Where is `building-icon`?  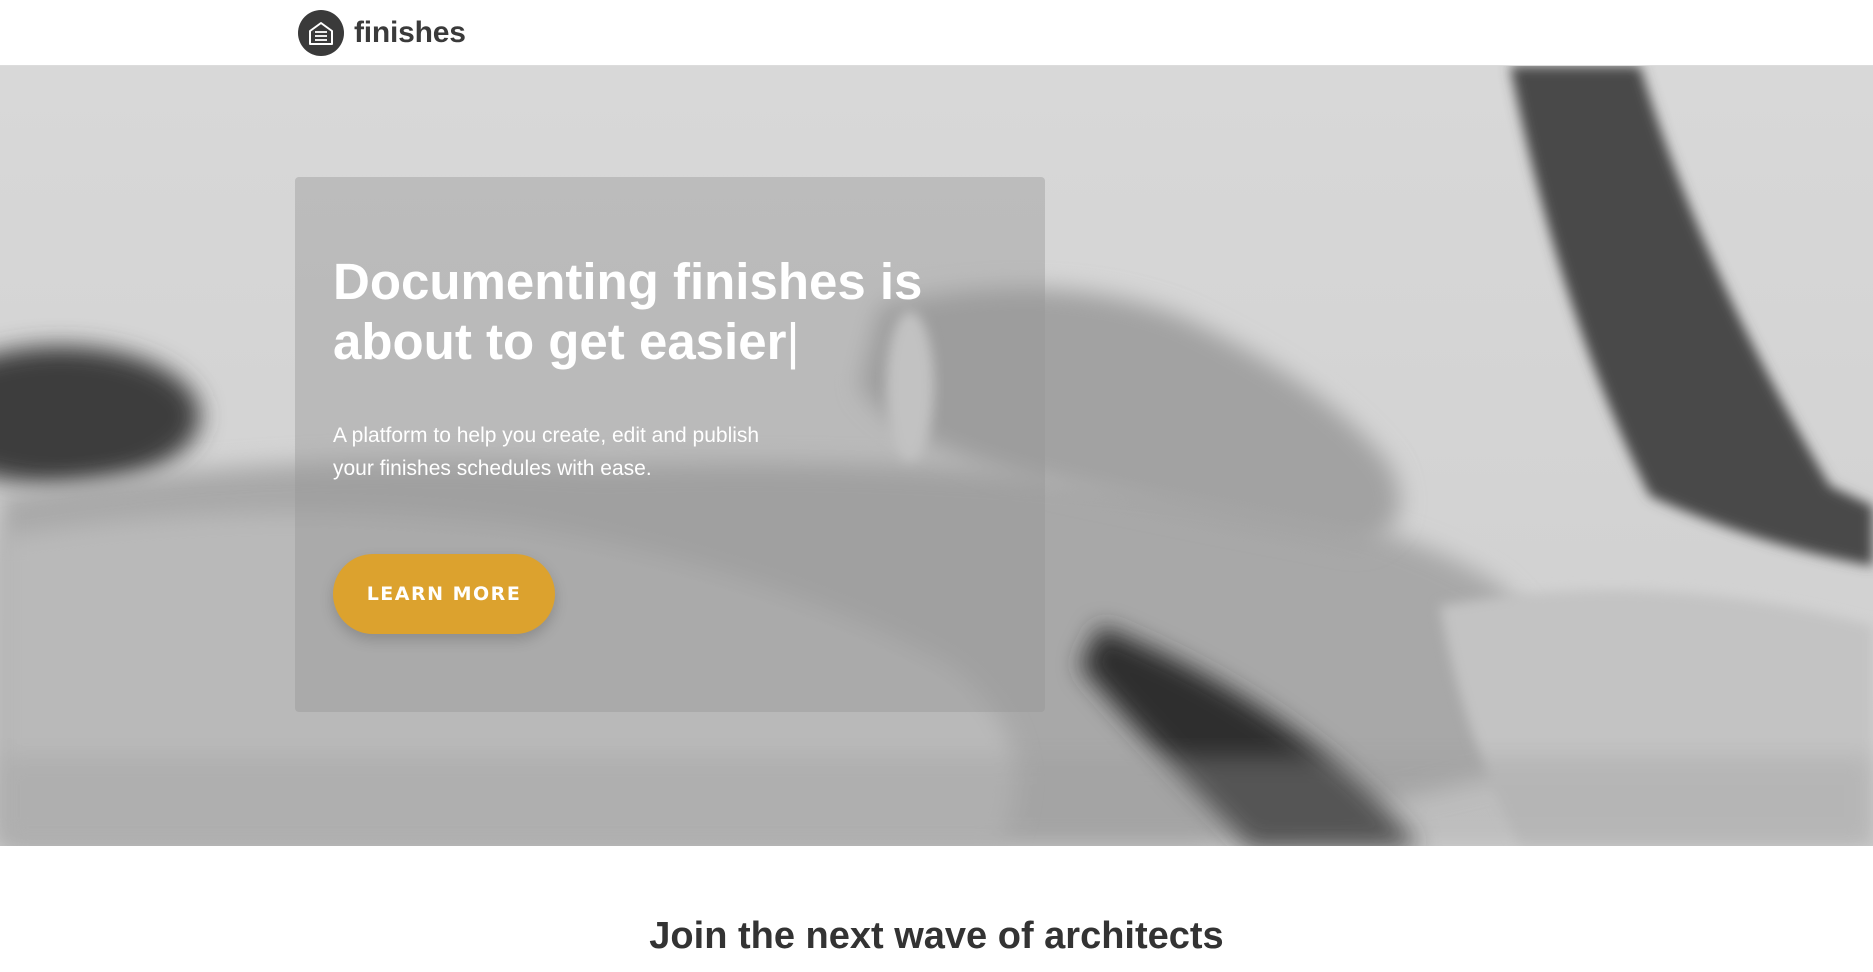
building-icon is located at coordinates (321, 33).